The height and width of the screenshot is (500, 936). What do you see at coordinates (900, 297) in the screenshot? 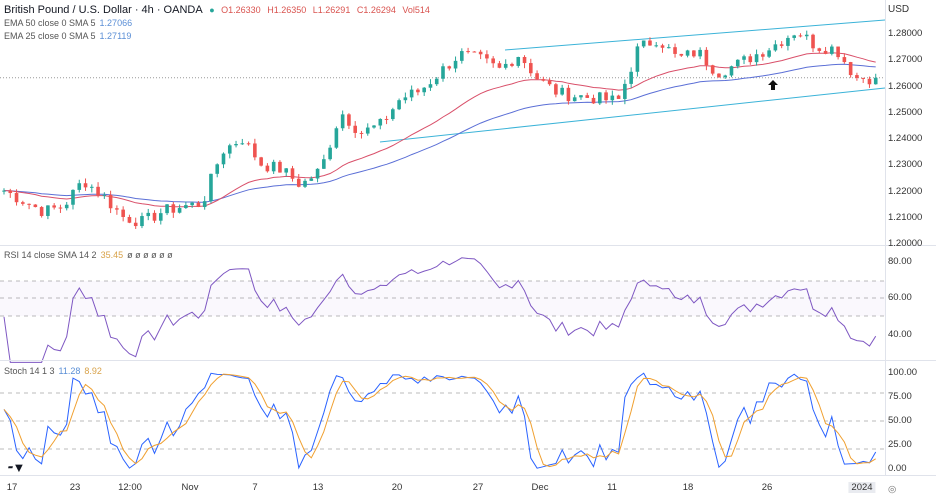
I see `rsi-tick: 60.00` at bounding box center [900, 297].